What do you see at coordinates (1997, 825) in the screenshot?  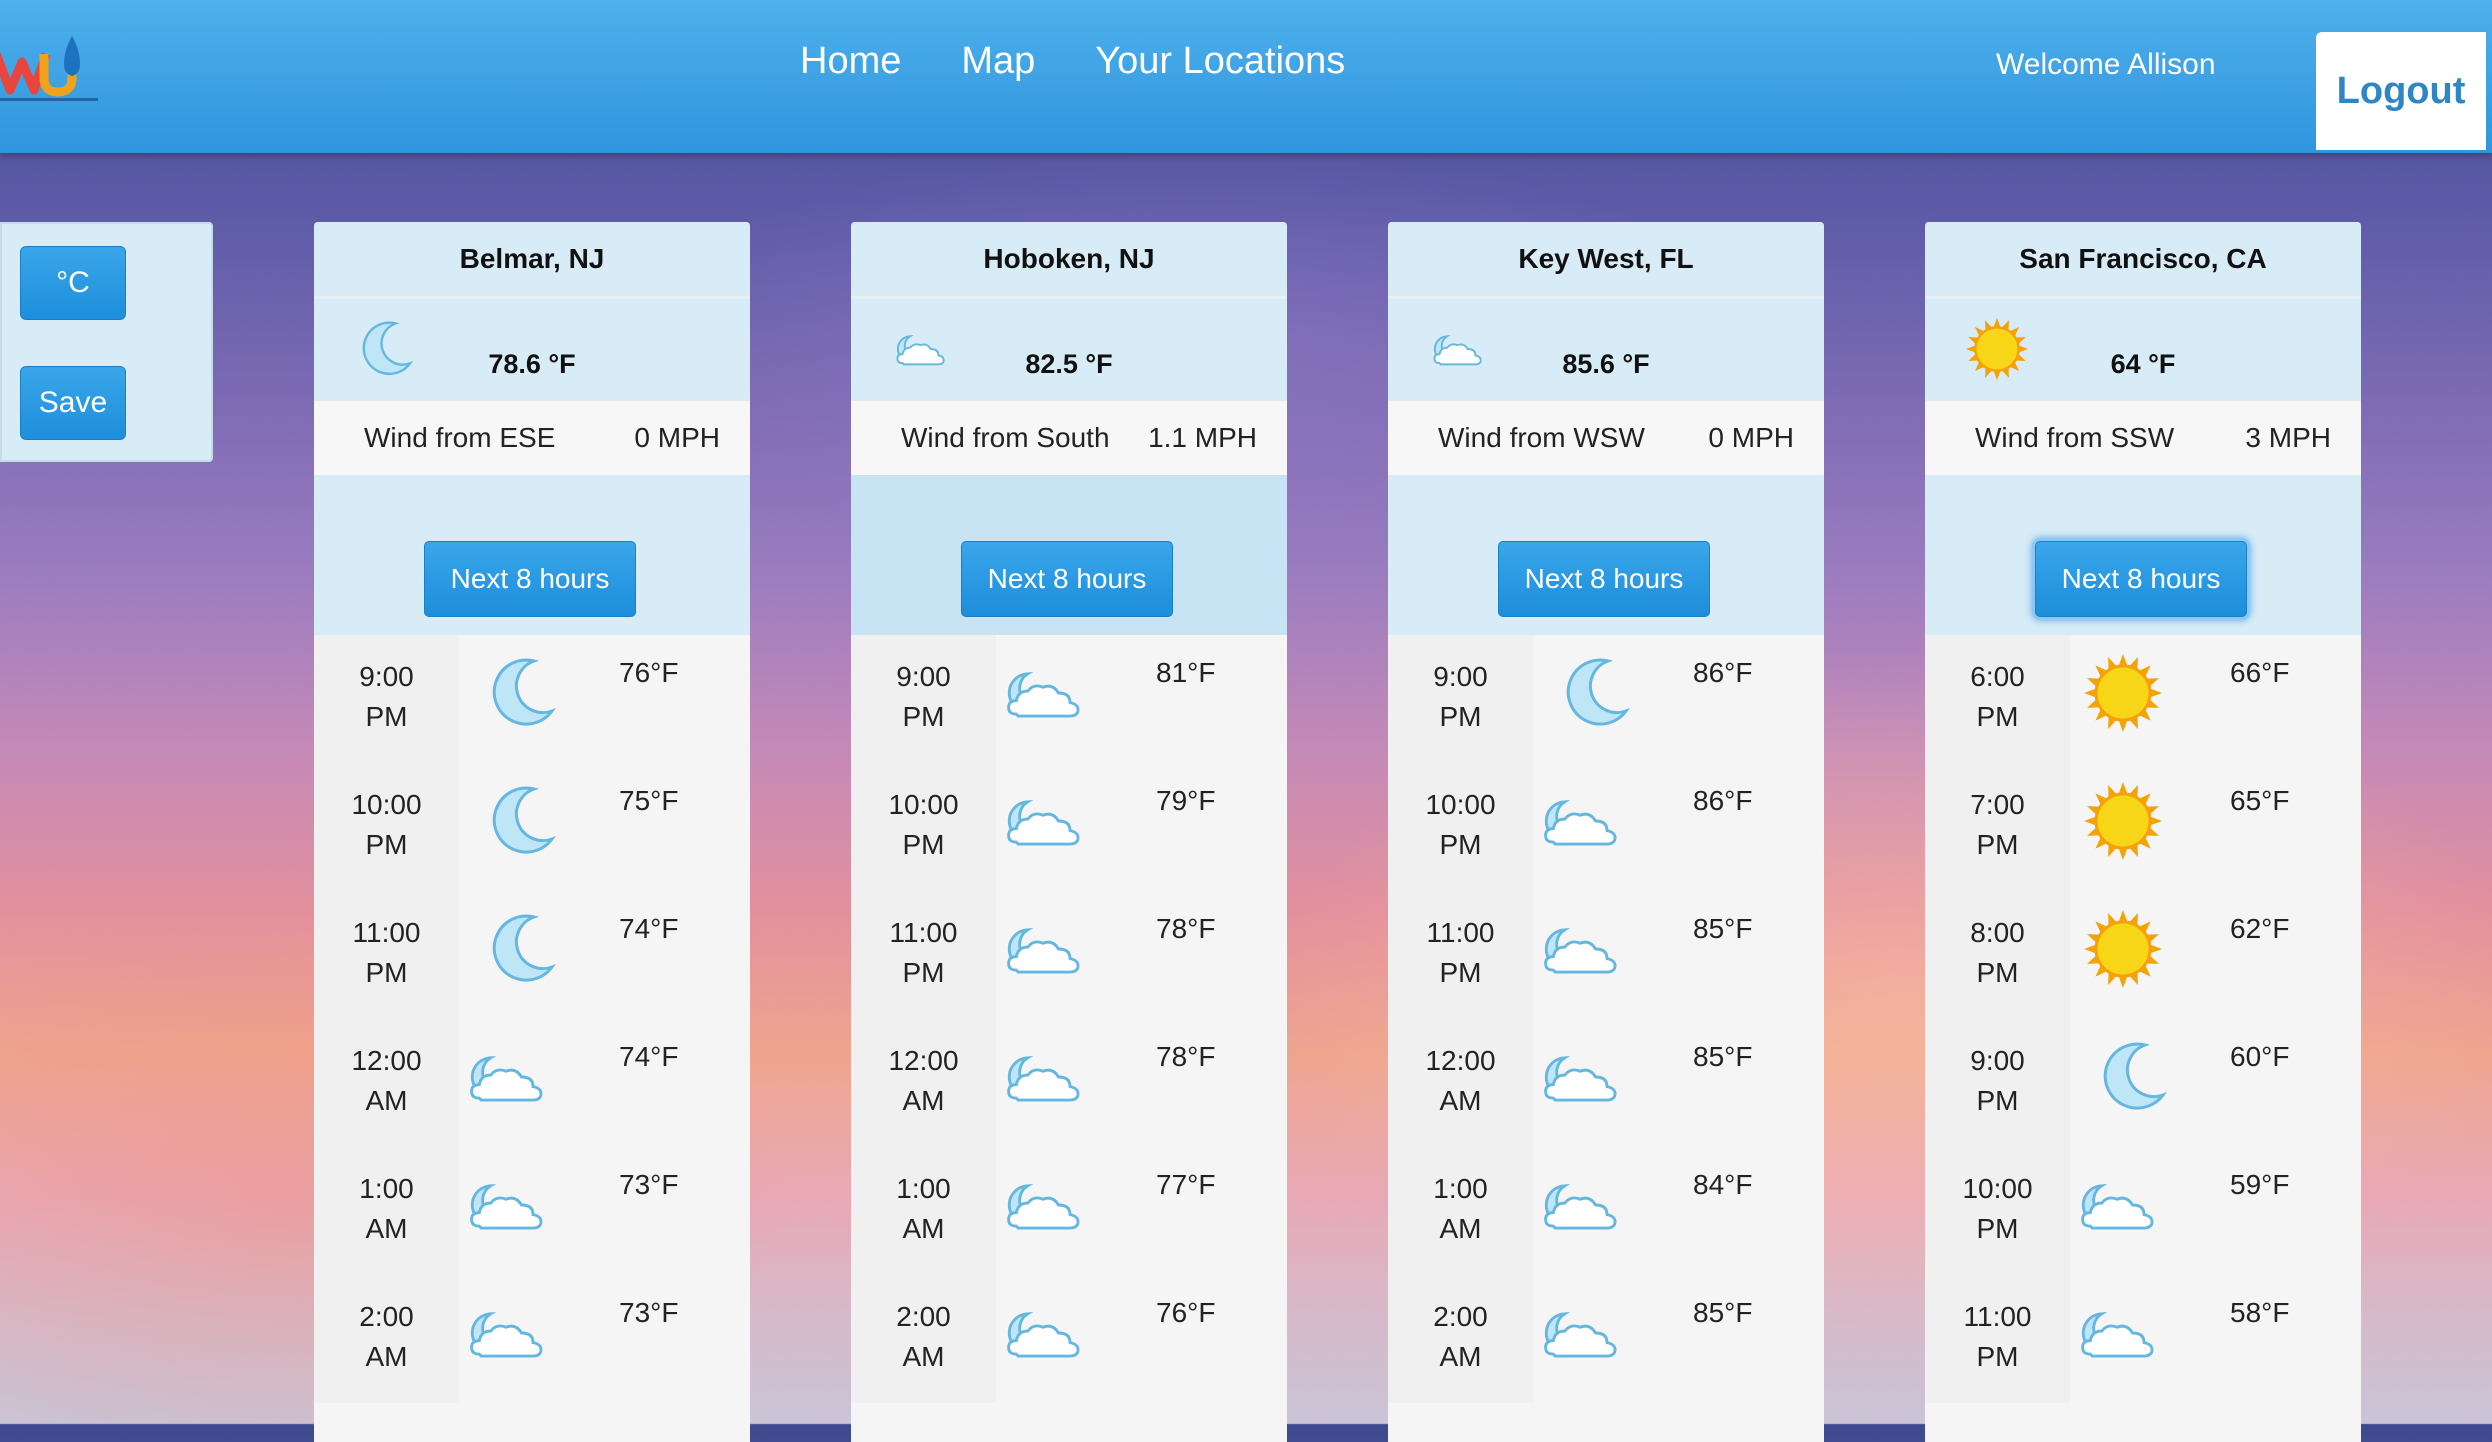 I see `hour-time: 7:00 PM` at bounding box center [1997, 825].